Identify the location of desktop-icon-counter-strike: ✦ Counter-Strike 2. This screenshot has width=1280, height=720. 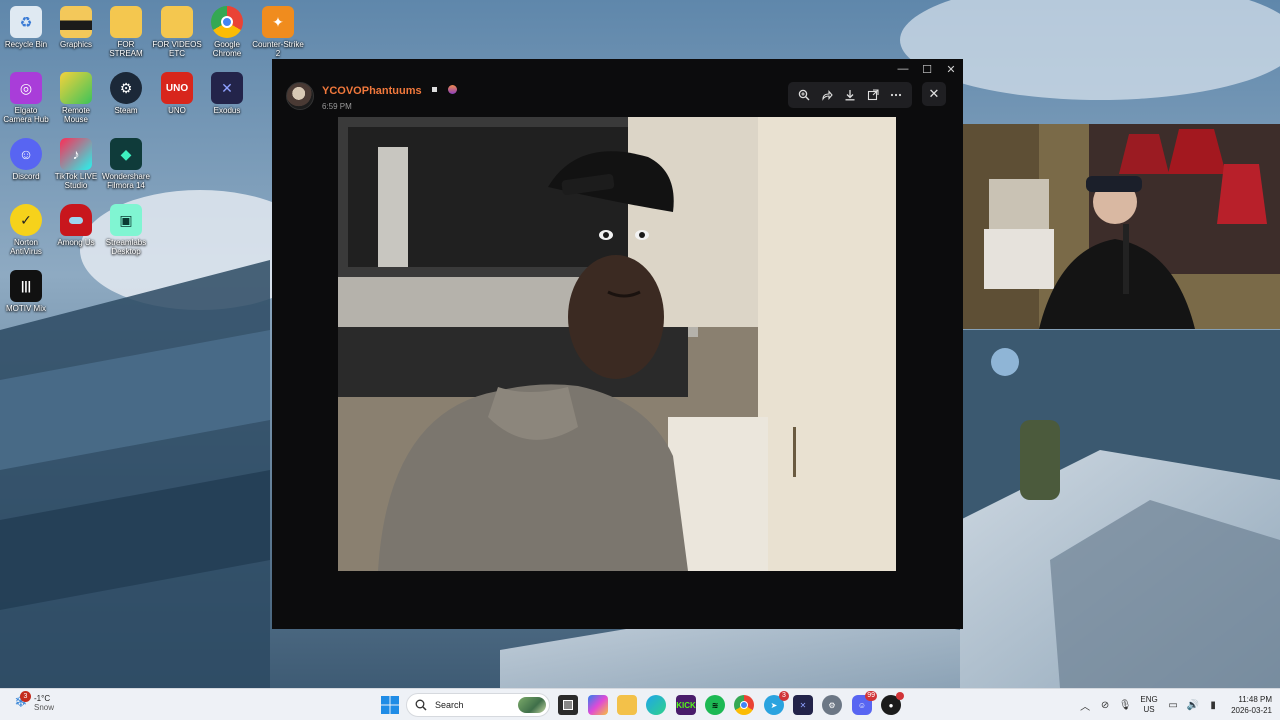
(278, 30).